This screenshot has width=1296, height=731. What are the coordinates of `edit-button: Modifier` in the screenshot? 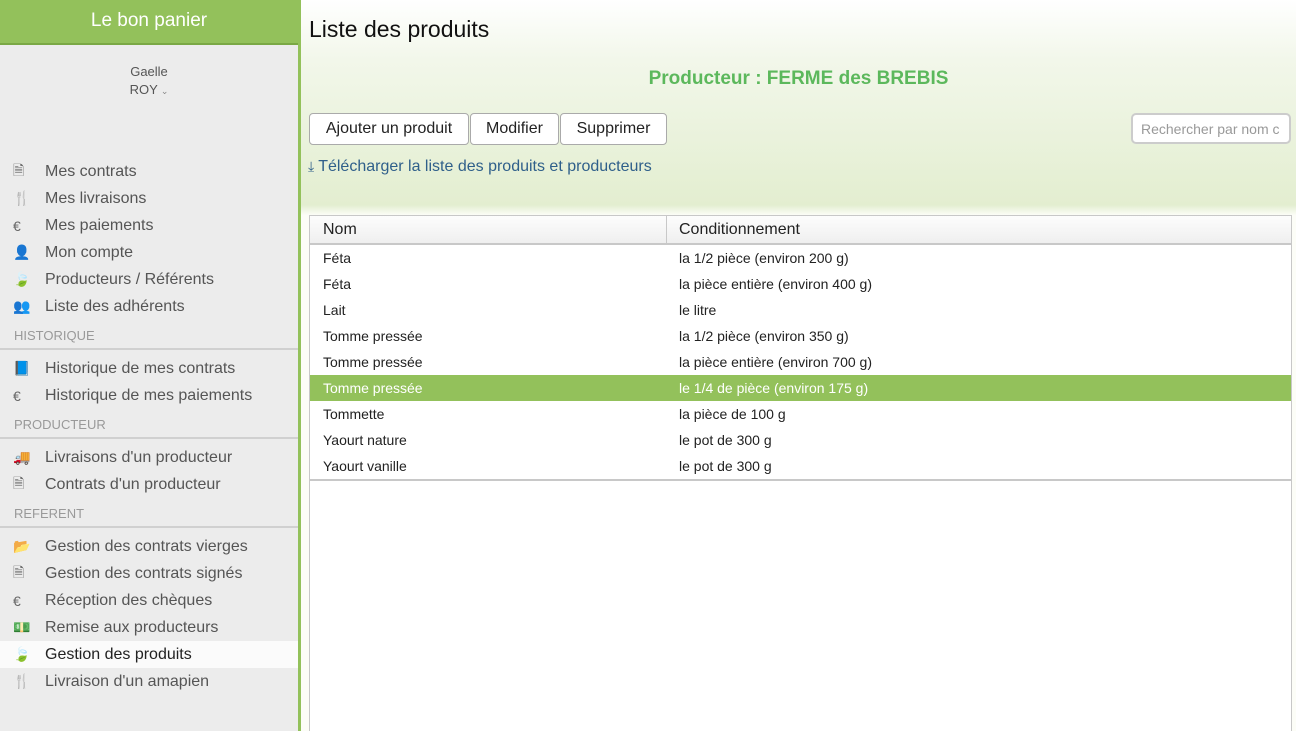 It's located at (514, 129).